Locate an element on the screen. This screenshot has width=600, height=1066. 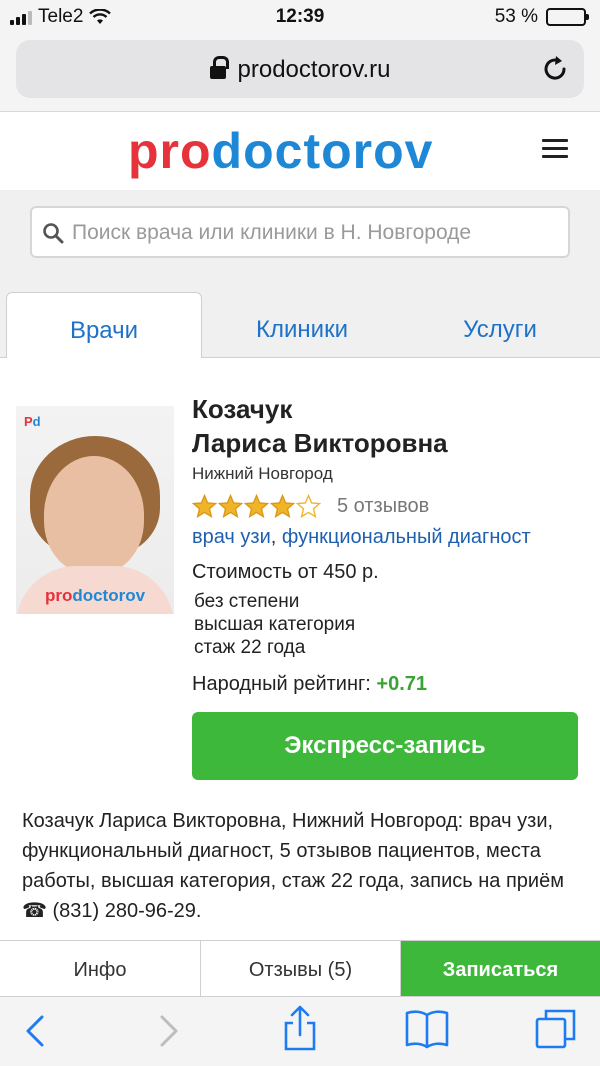
address-bar: prodoctorov.ru is located at coordinates (300, 69).